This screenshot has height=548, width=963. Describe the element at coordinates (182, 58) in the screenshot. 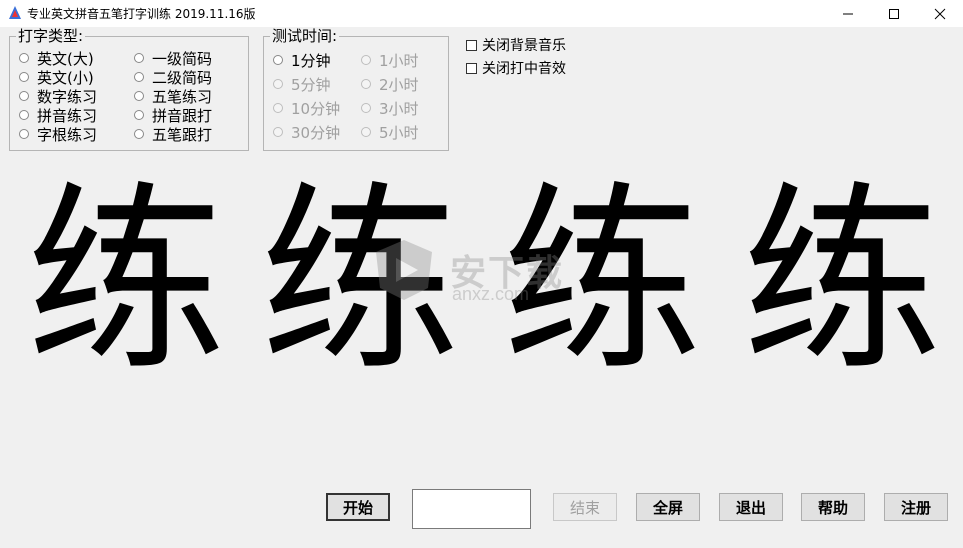

I see `radio-label: 一级简码` at that location.